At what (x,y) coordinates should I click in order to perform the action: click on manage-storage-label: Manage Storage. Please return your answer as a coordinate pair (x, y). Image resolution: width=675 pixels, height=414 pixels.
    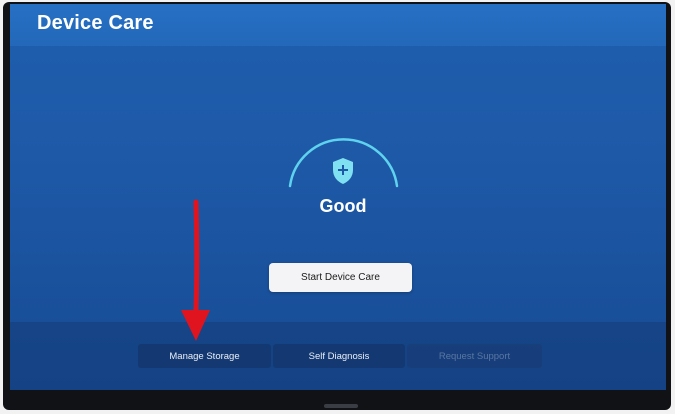
    Looking at the image, I should click on (204, 356).